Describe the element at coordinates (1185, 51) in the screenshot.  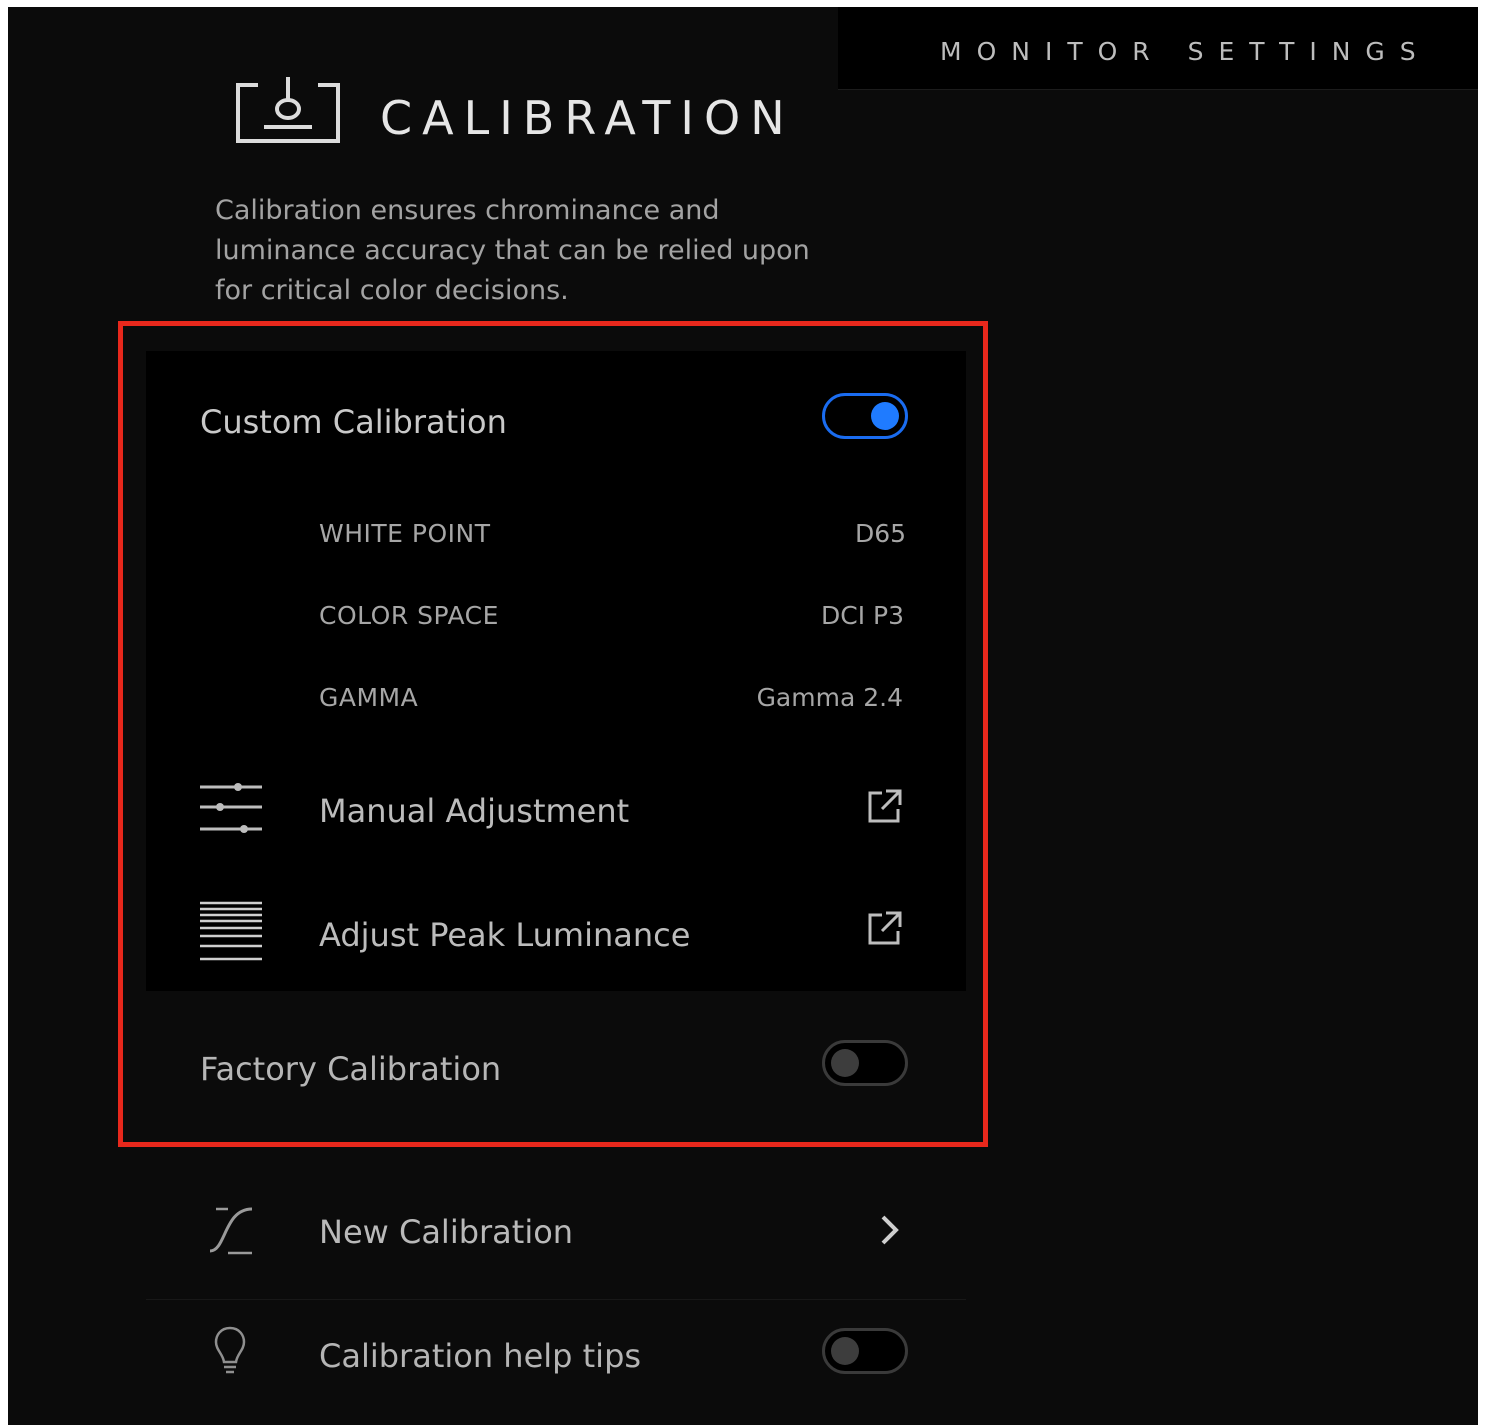
I see `section-title: MONITOR SETTINGS` at that location.